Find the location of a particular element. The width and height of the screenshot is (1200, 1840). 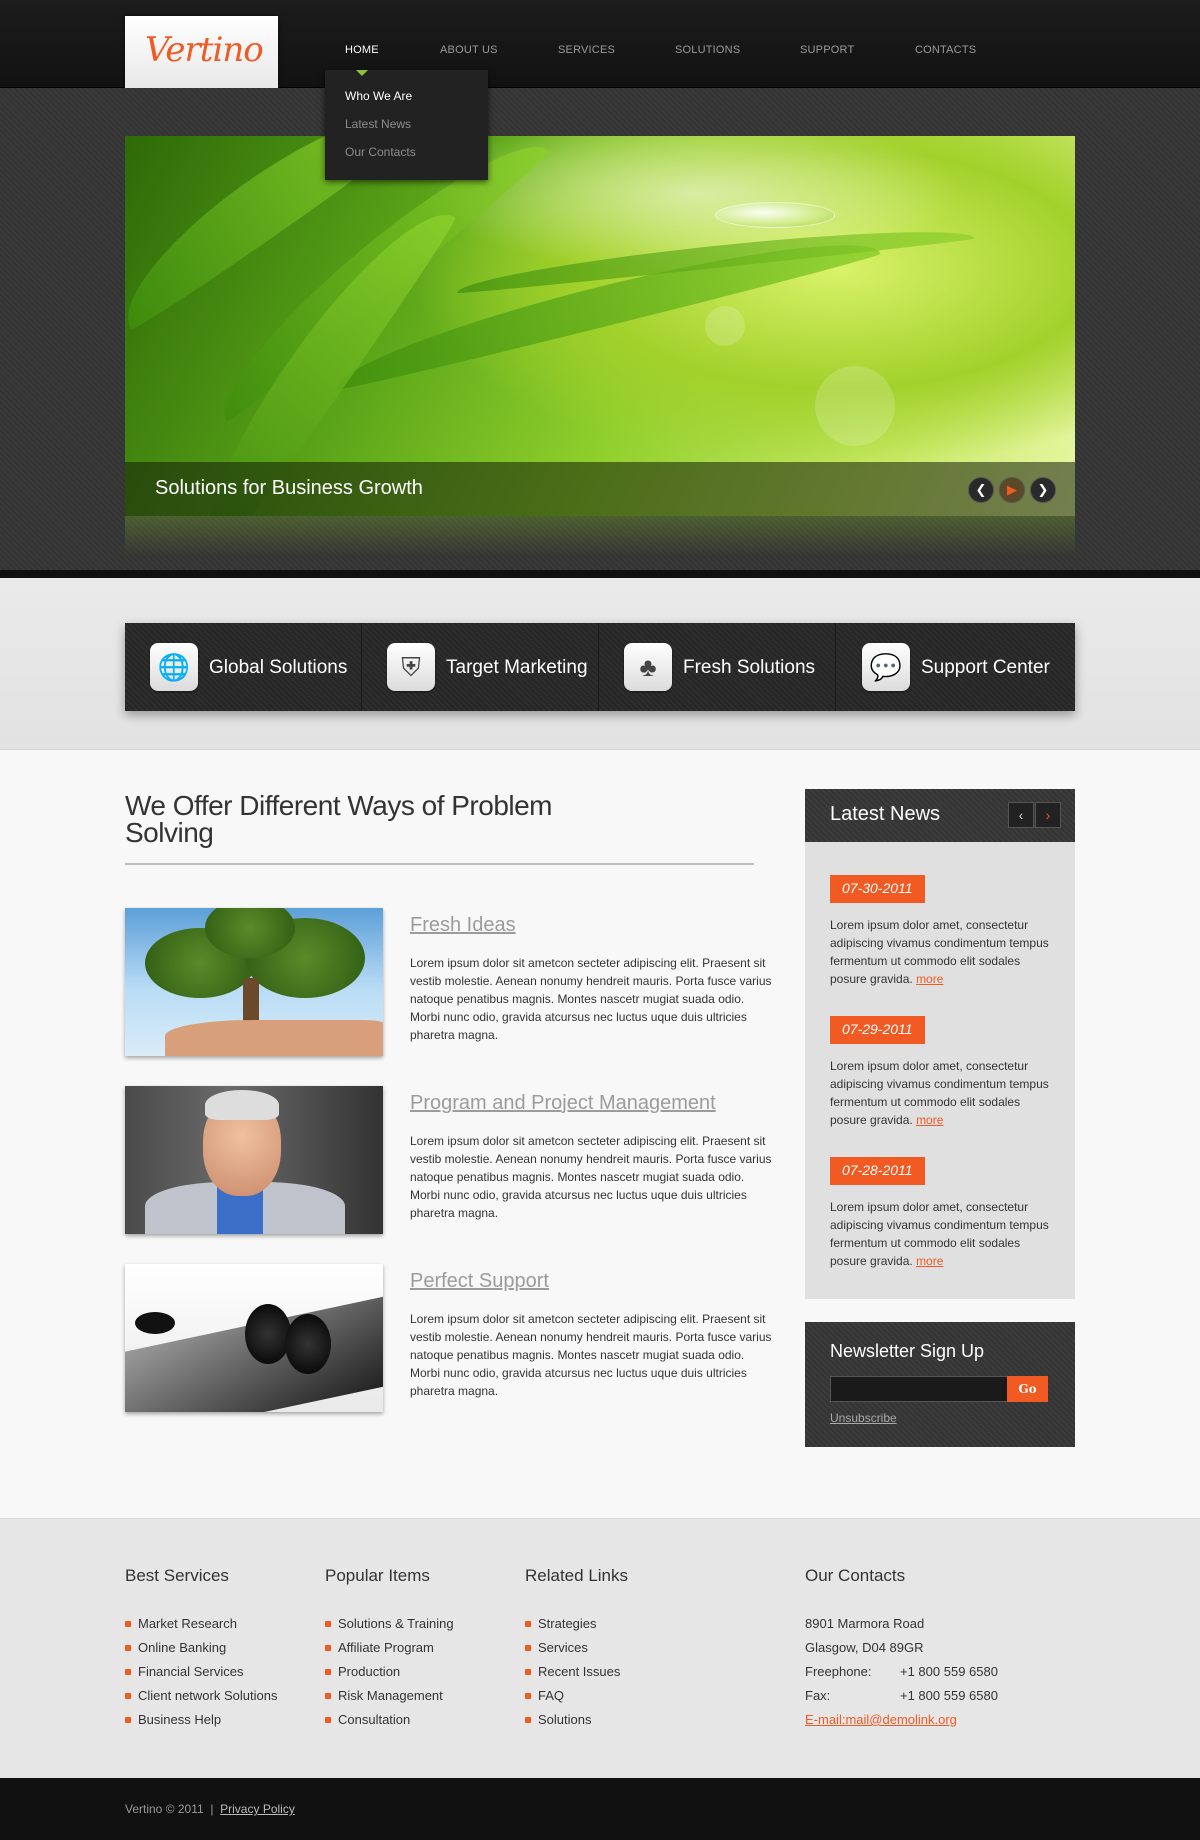

slider-caption-bar: Solutions for Business Growth ❮ ▶ ❯ is located at coordinates (600, 489).